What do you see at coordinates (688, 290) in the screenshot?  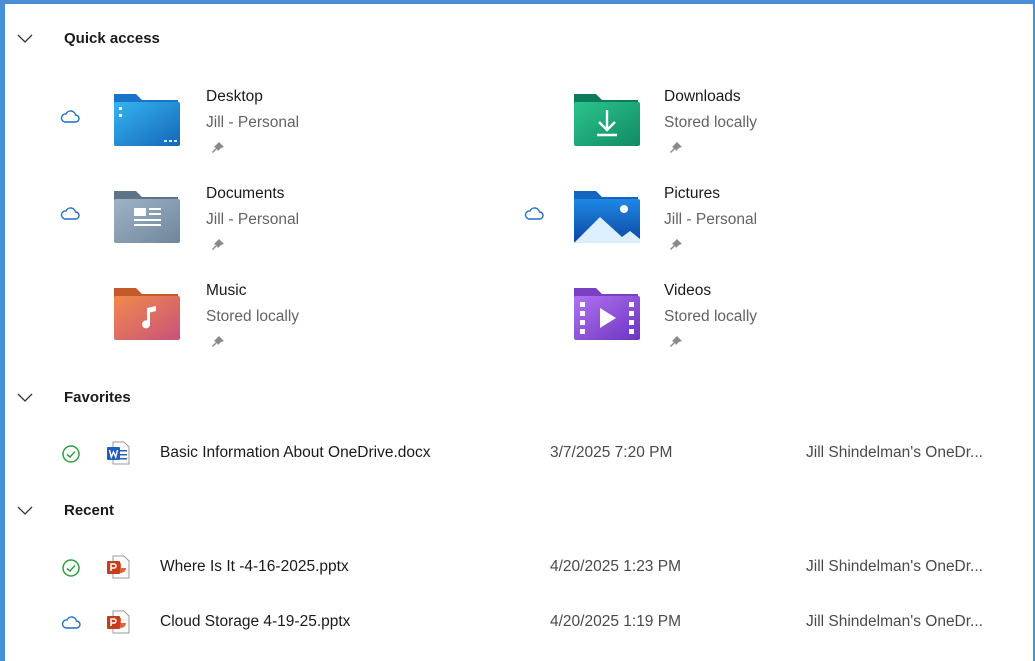 I see `folder-name: Videos` at bounding box center [688, 290].